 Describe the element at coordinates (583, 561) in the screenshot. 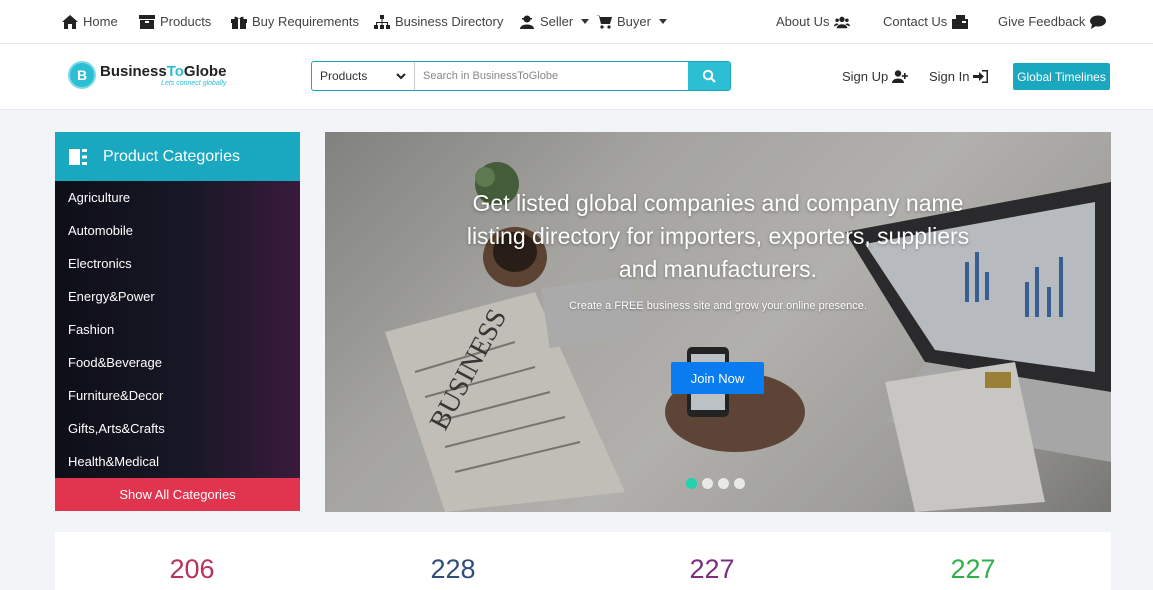

I see `stats-strip: 206 228 227 227` at that location.